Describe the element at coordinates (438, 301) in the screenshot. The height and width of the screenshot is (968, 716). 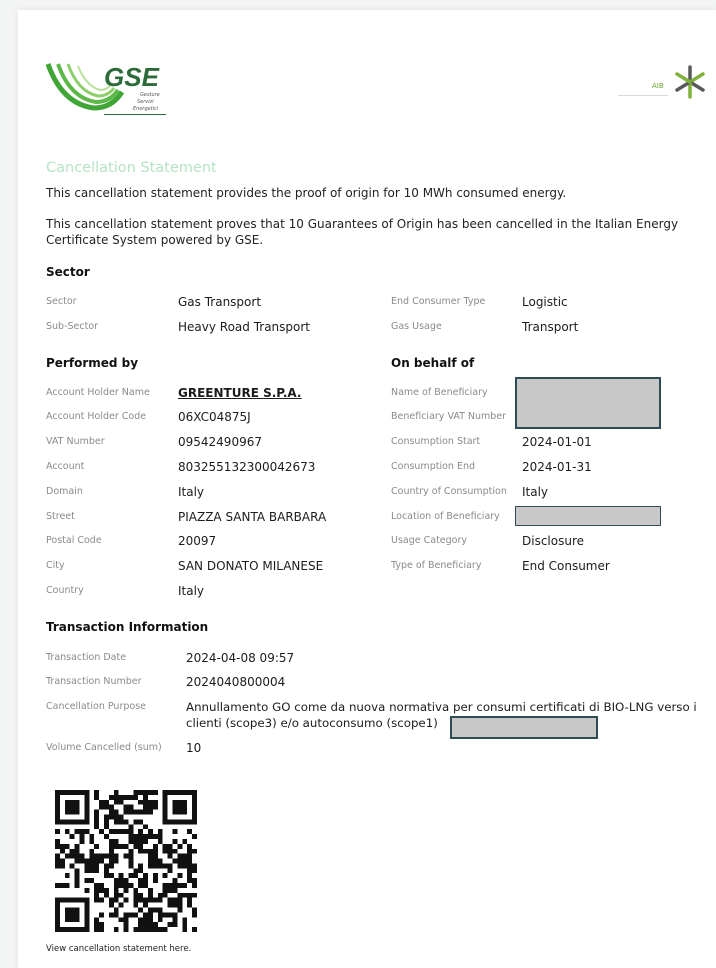
I see `end-consumer-type-label: End Consumer Type` at that location.